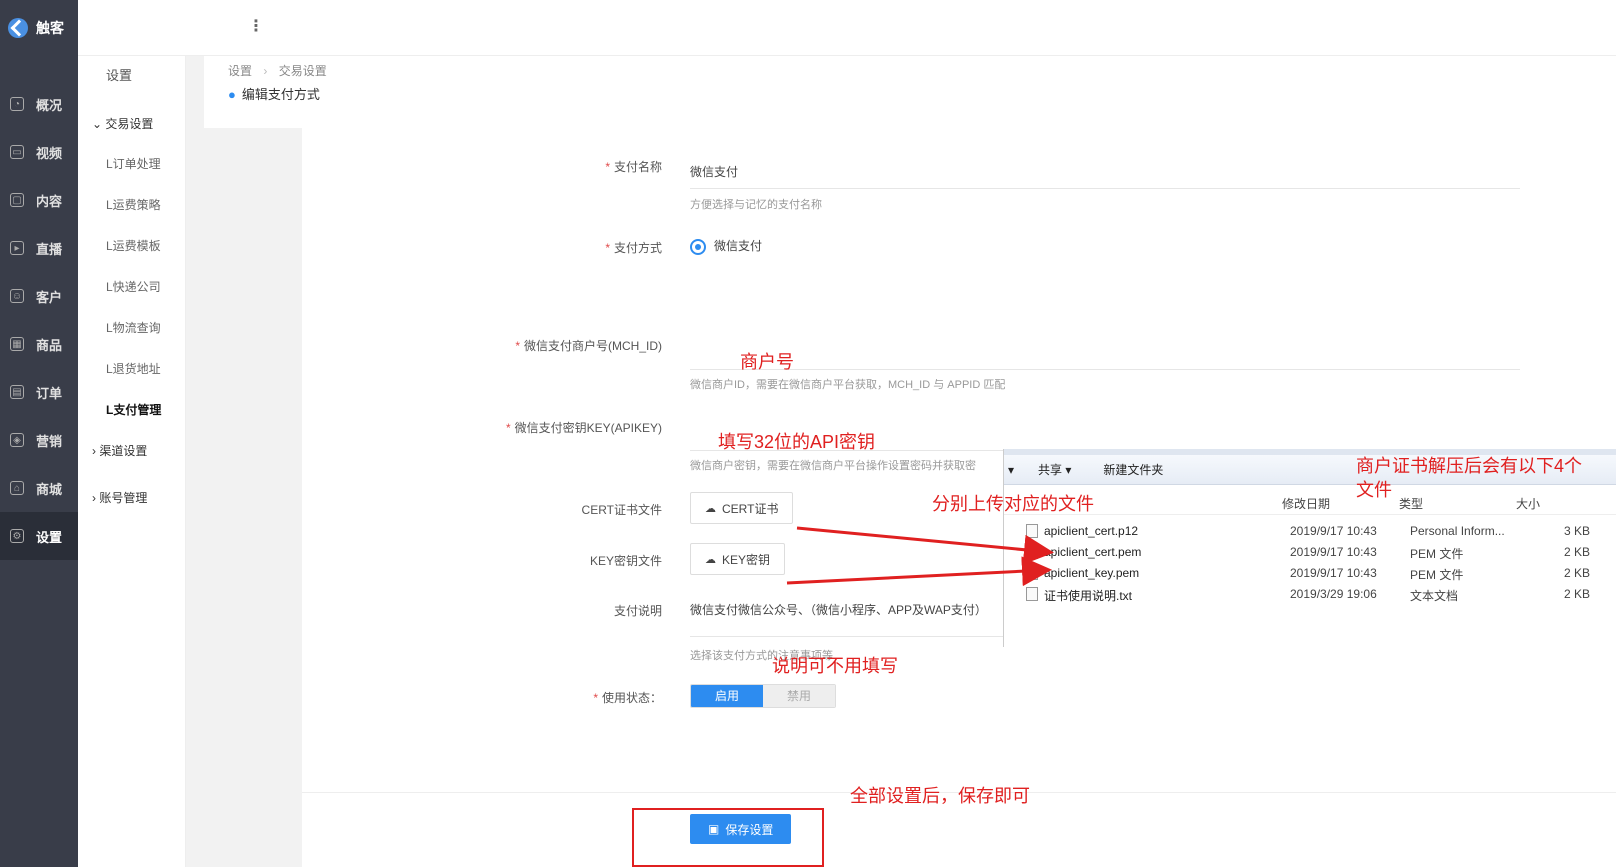 This screenshot has height=867, width=1616. What do you see at coordinates (1032, 594) in the screenshot?
I see `text-file-icon` at bounding box center [1032, 594].